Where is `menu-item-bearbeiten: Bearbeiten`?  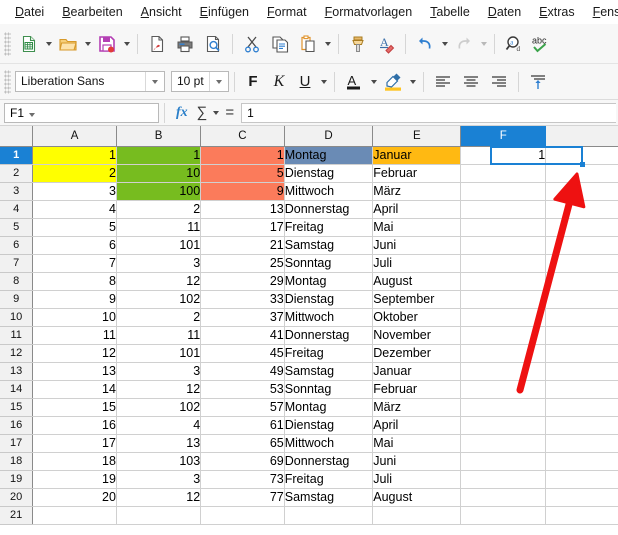
menu-item-bearbeiten: Bearbeiten is located at coordinates (92, 12).